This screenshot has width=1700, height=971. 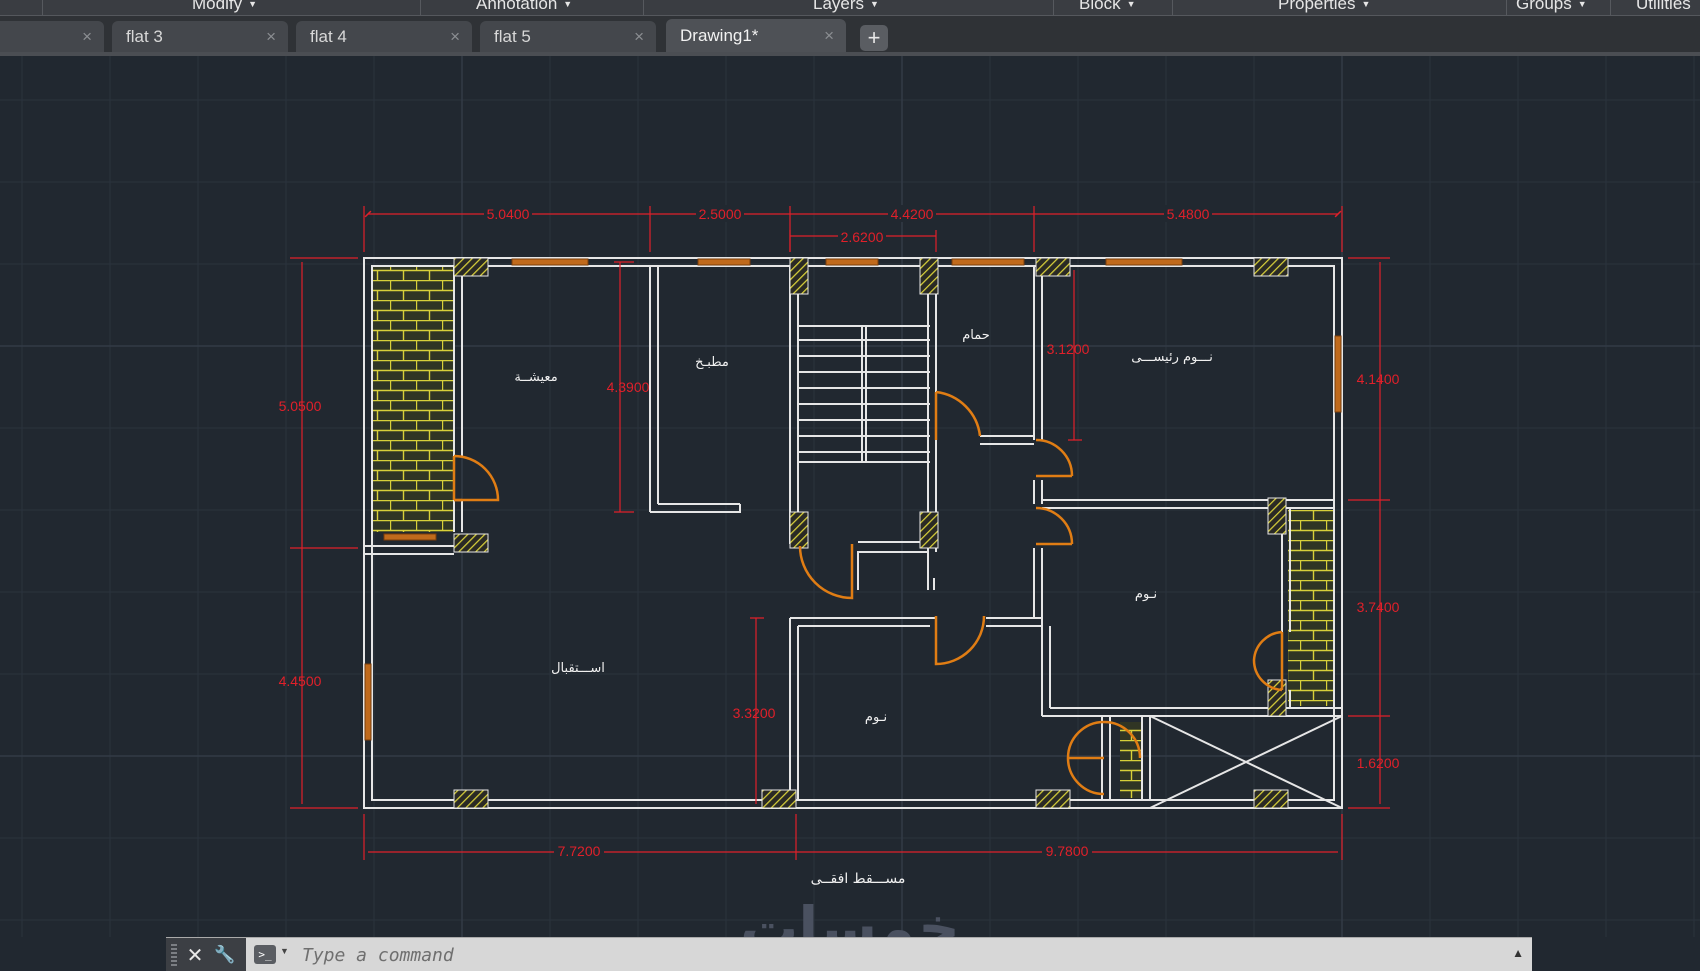 I want to click on ribbon-panel-properties: Properties ▼, so click(x=1324, y=6).